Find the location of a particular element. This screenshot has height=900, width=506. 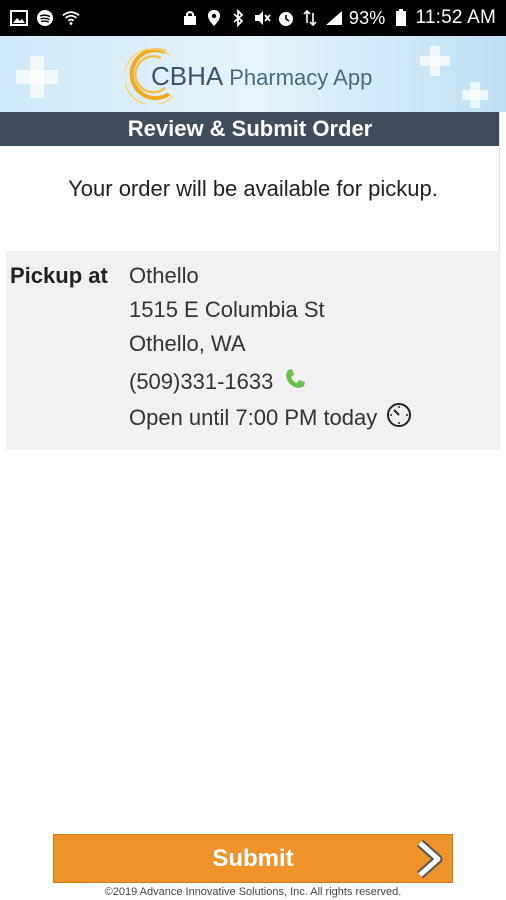

app-logo: CBHA Pharmacy App is located at coordinates (247, 76).